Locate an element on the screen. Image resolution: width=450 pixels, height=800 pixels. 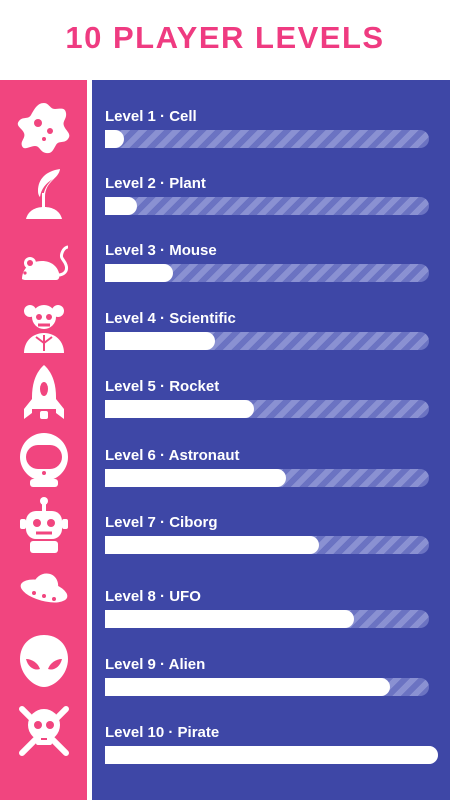
level-item-6: Level 6 · Astronaut is located at coordinates (272, 467).